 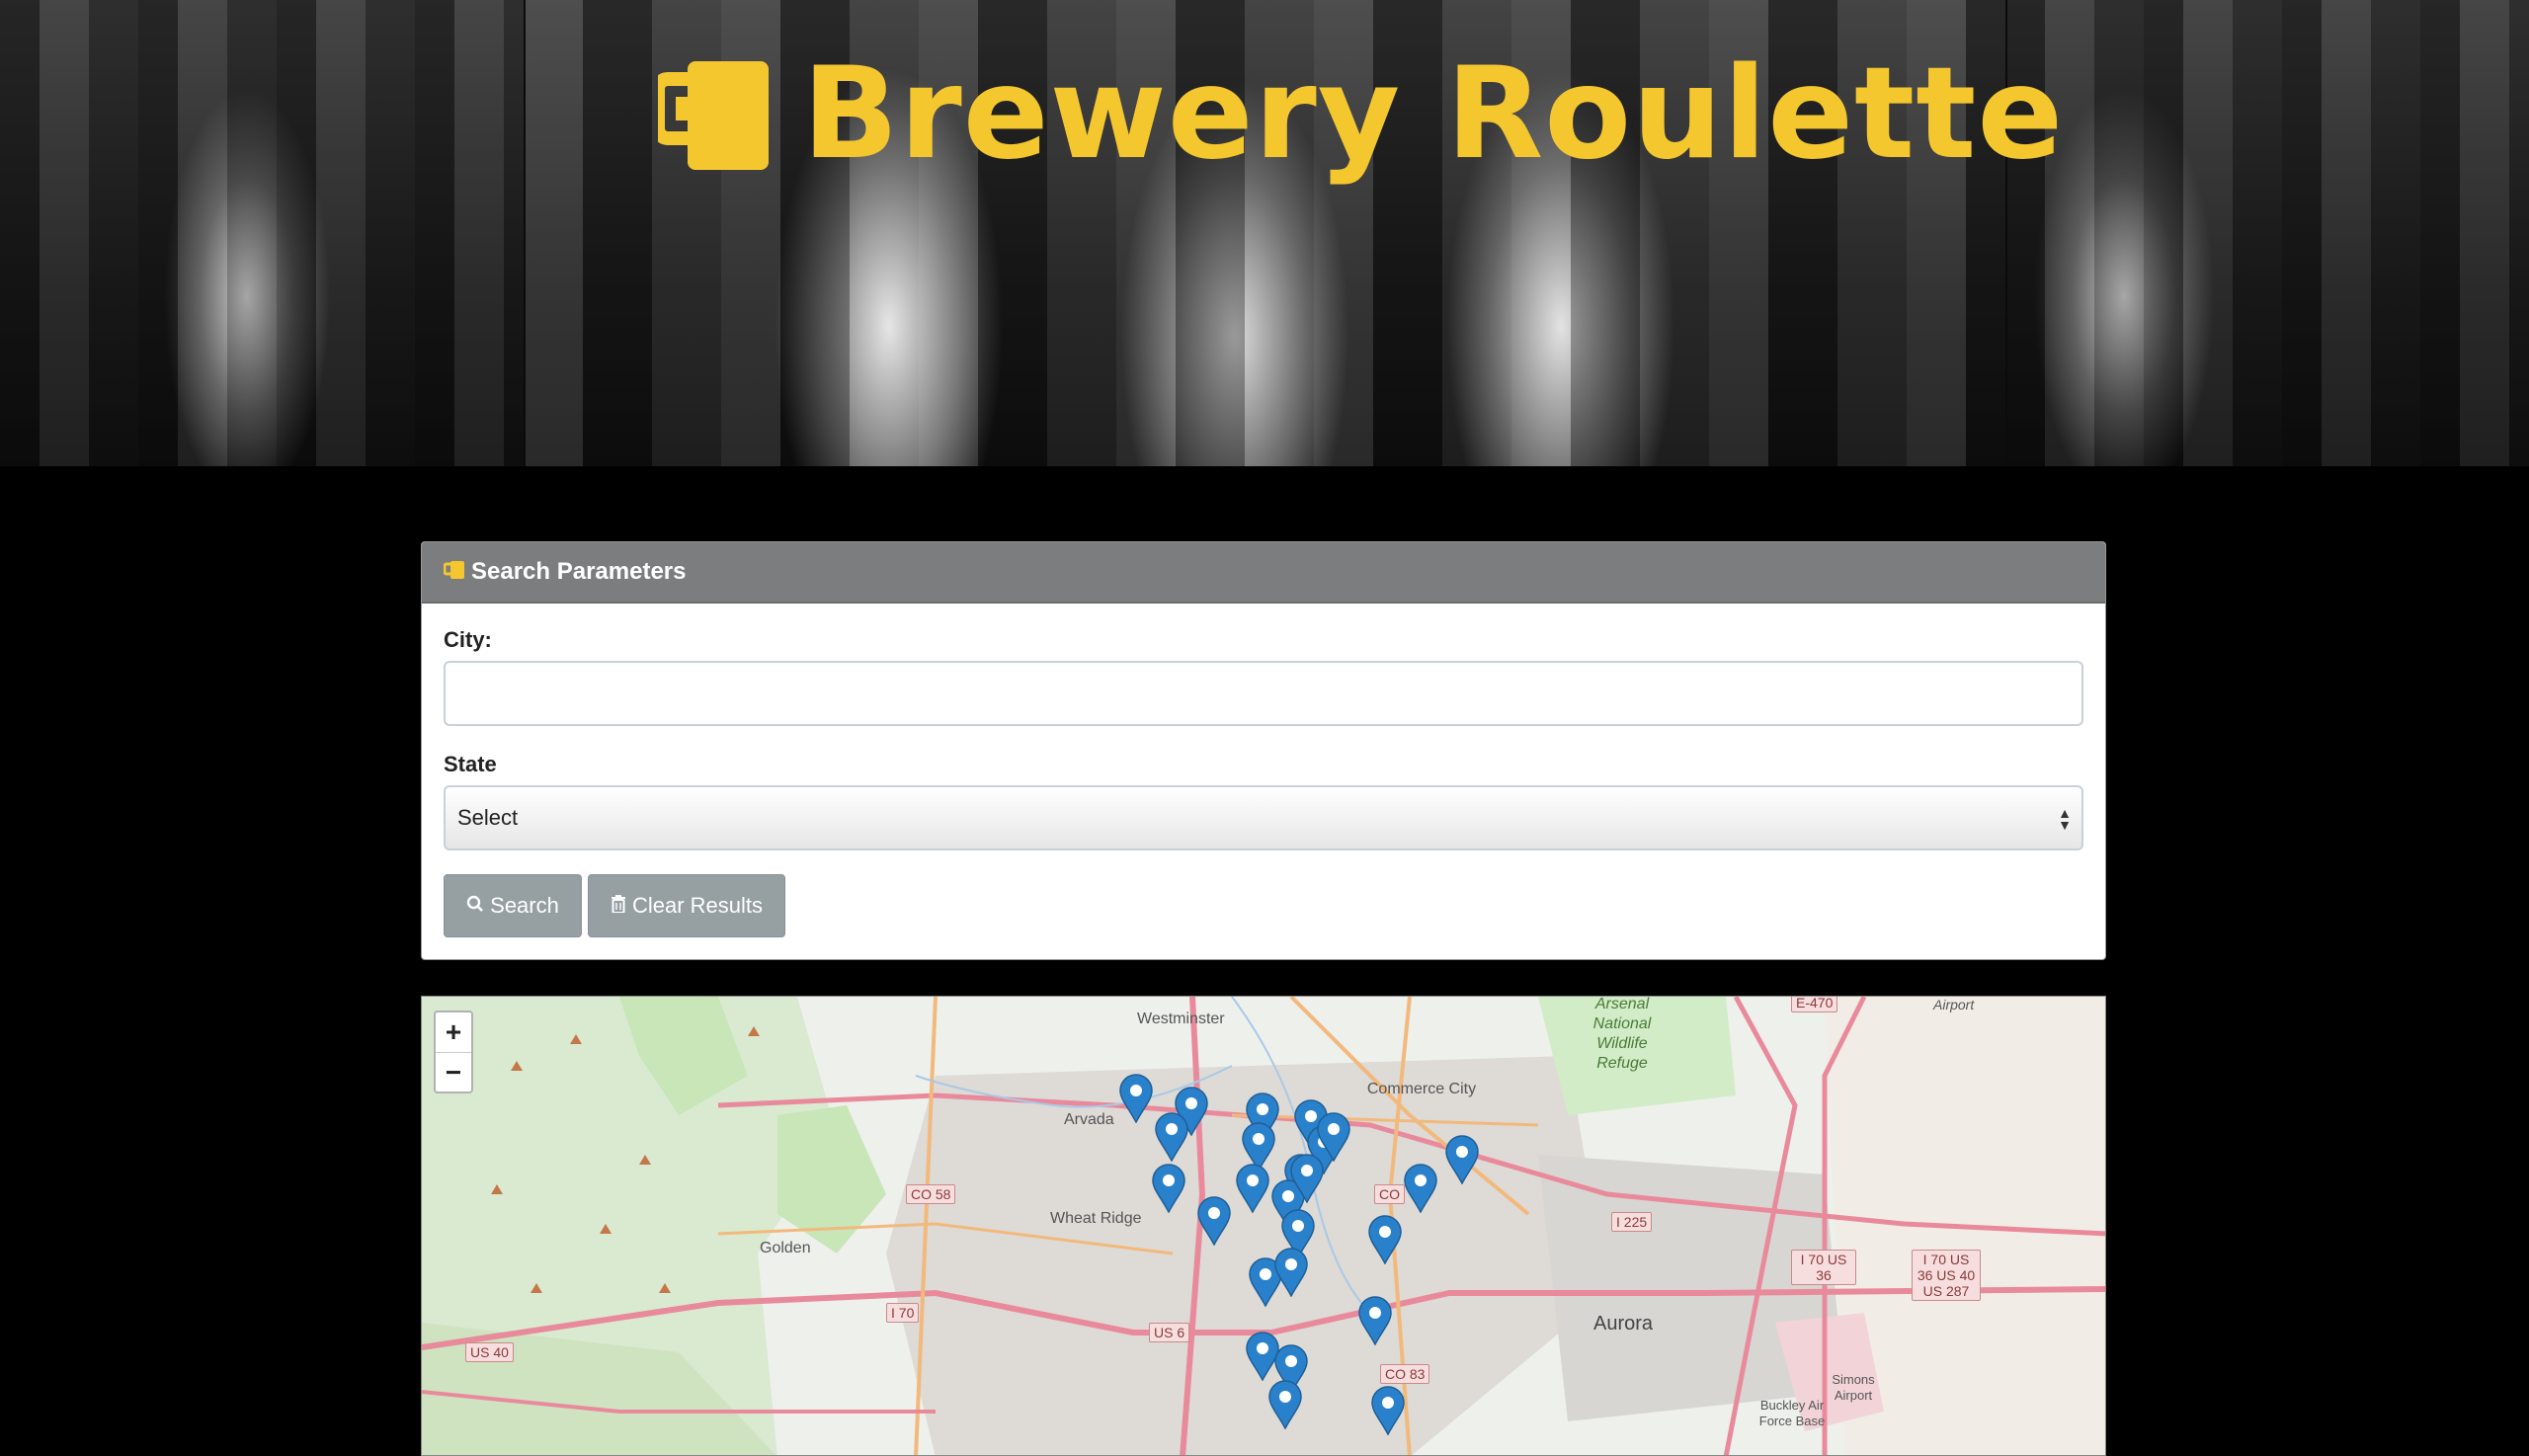 I want to click on hero-photo-left, so click(x=262, y=233).